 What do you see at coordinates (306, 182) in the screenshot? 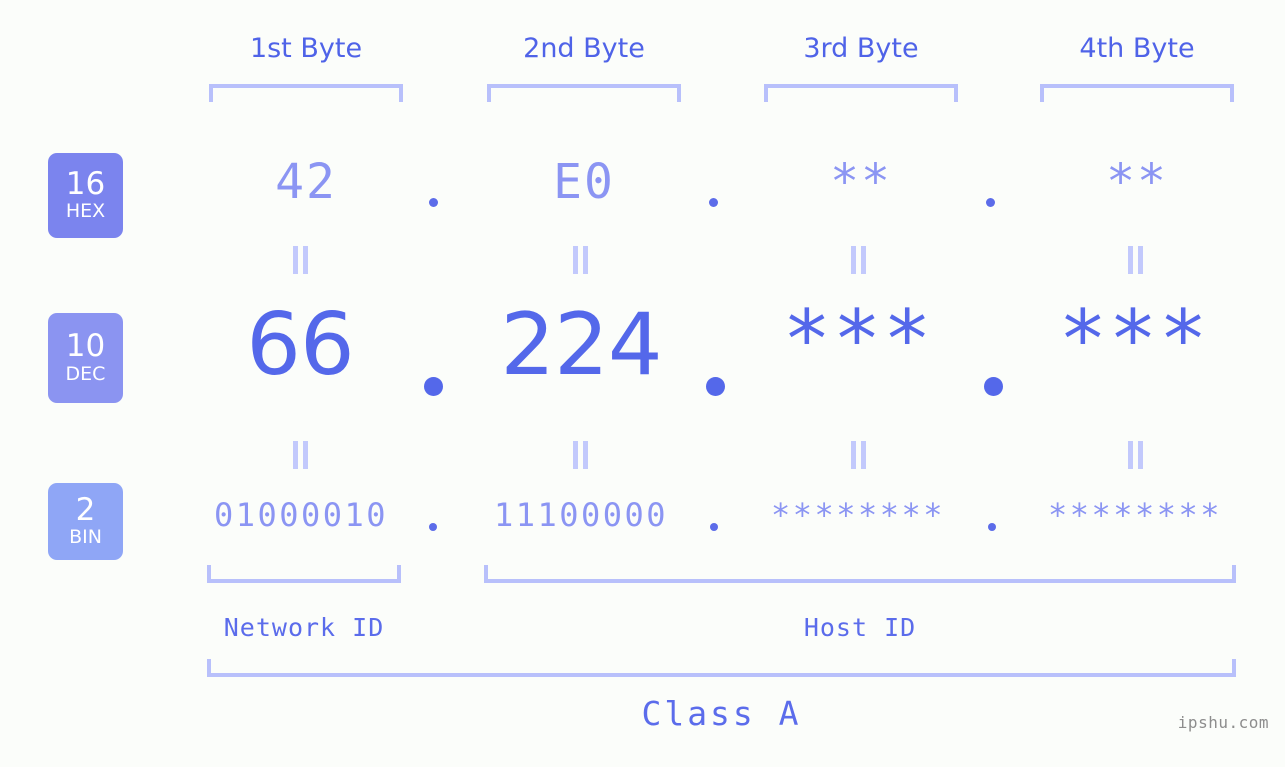
I see `hex-value-byte-1: 42` at bounding box center [306, 182].